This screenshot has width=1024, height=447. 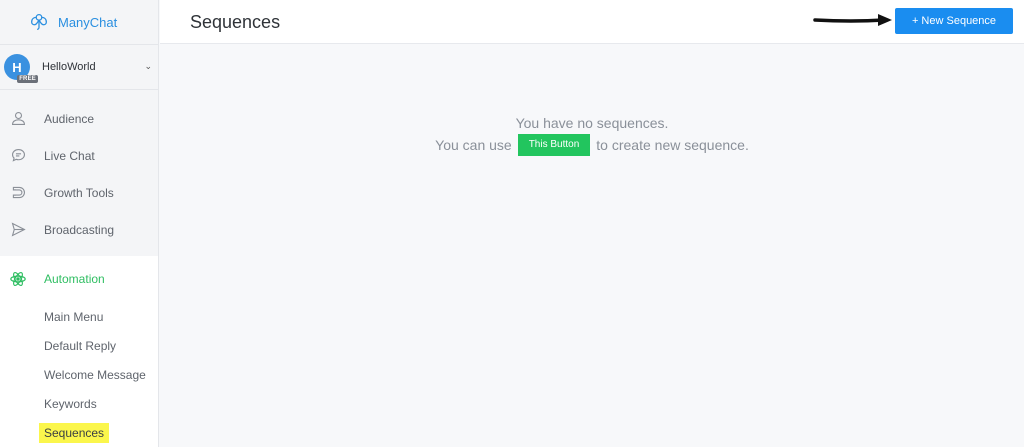 What do you see at coordinates (672, 145) in the screenshot?
I see `hint-suffix: to create new sequence.` at bounding box center [672, 145].